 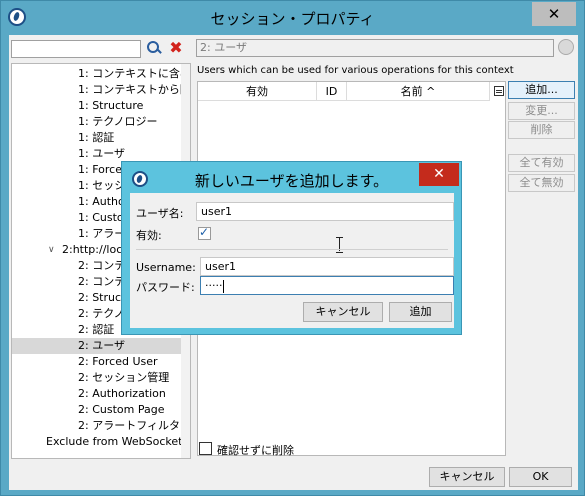 What do you see at coordinates (499, 91) in the screenshot?
I see `column-chooser-icon` at bounding box center [499, 91].